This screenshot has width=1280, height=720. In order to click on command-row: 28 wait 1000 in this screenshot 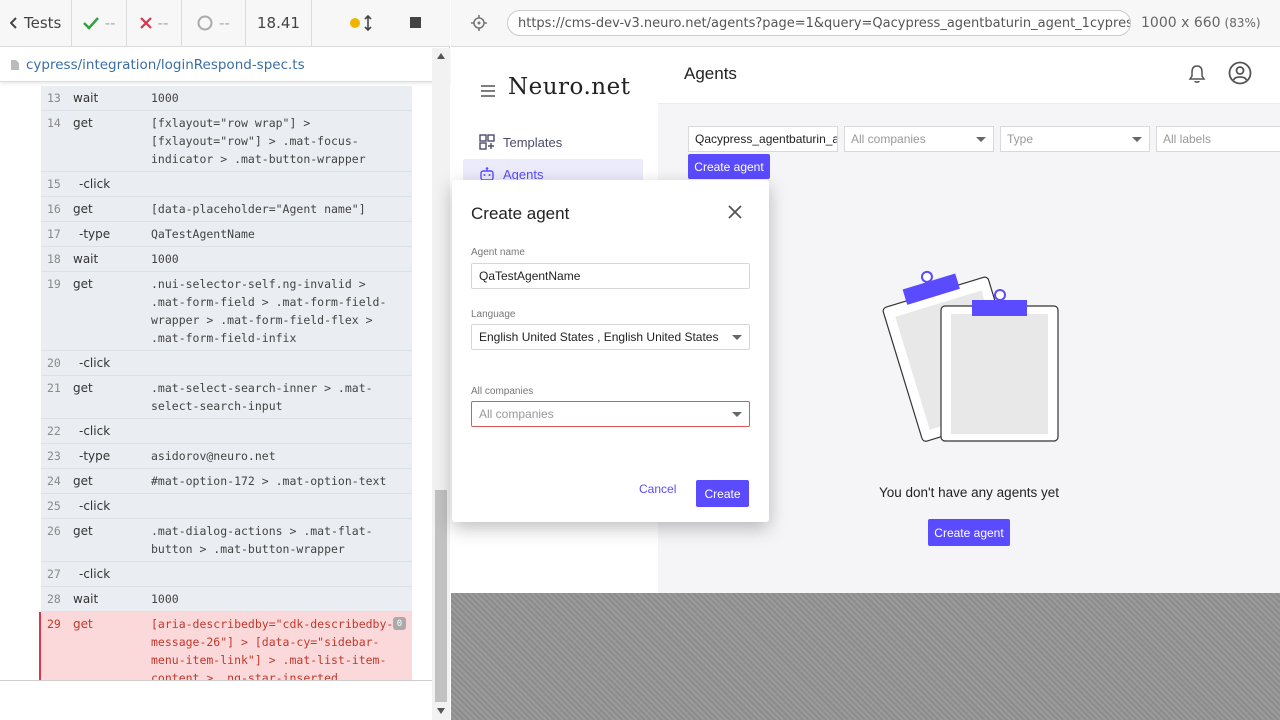, I will do `click(226, 599)`.